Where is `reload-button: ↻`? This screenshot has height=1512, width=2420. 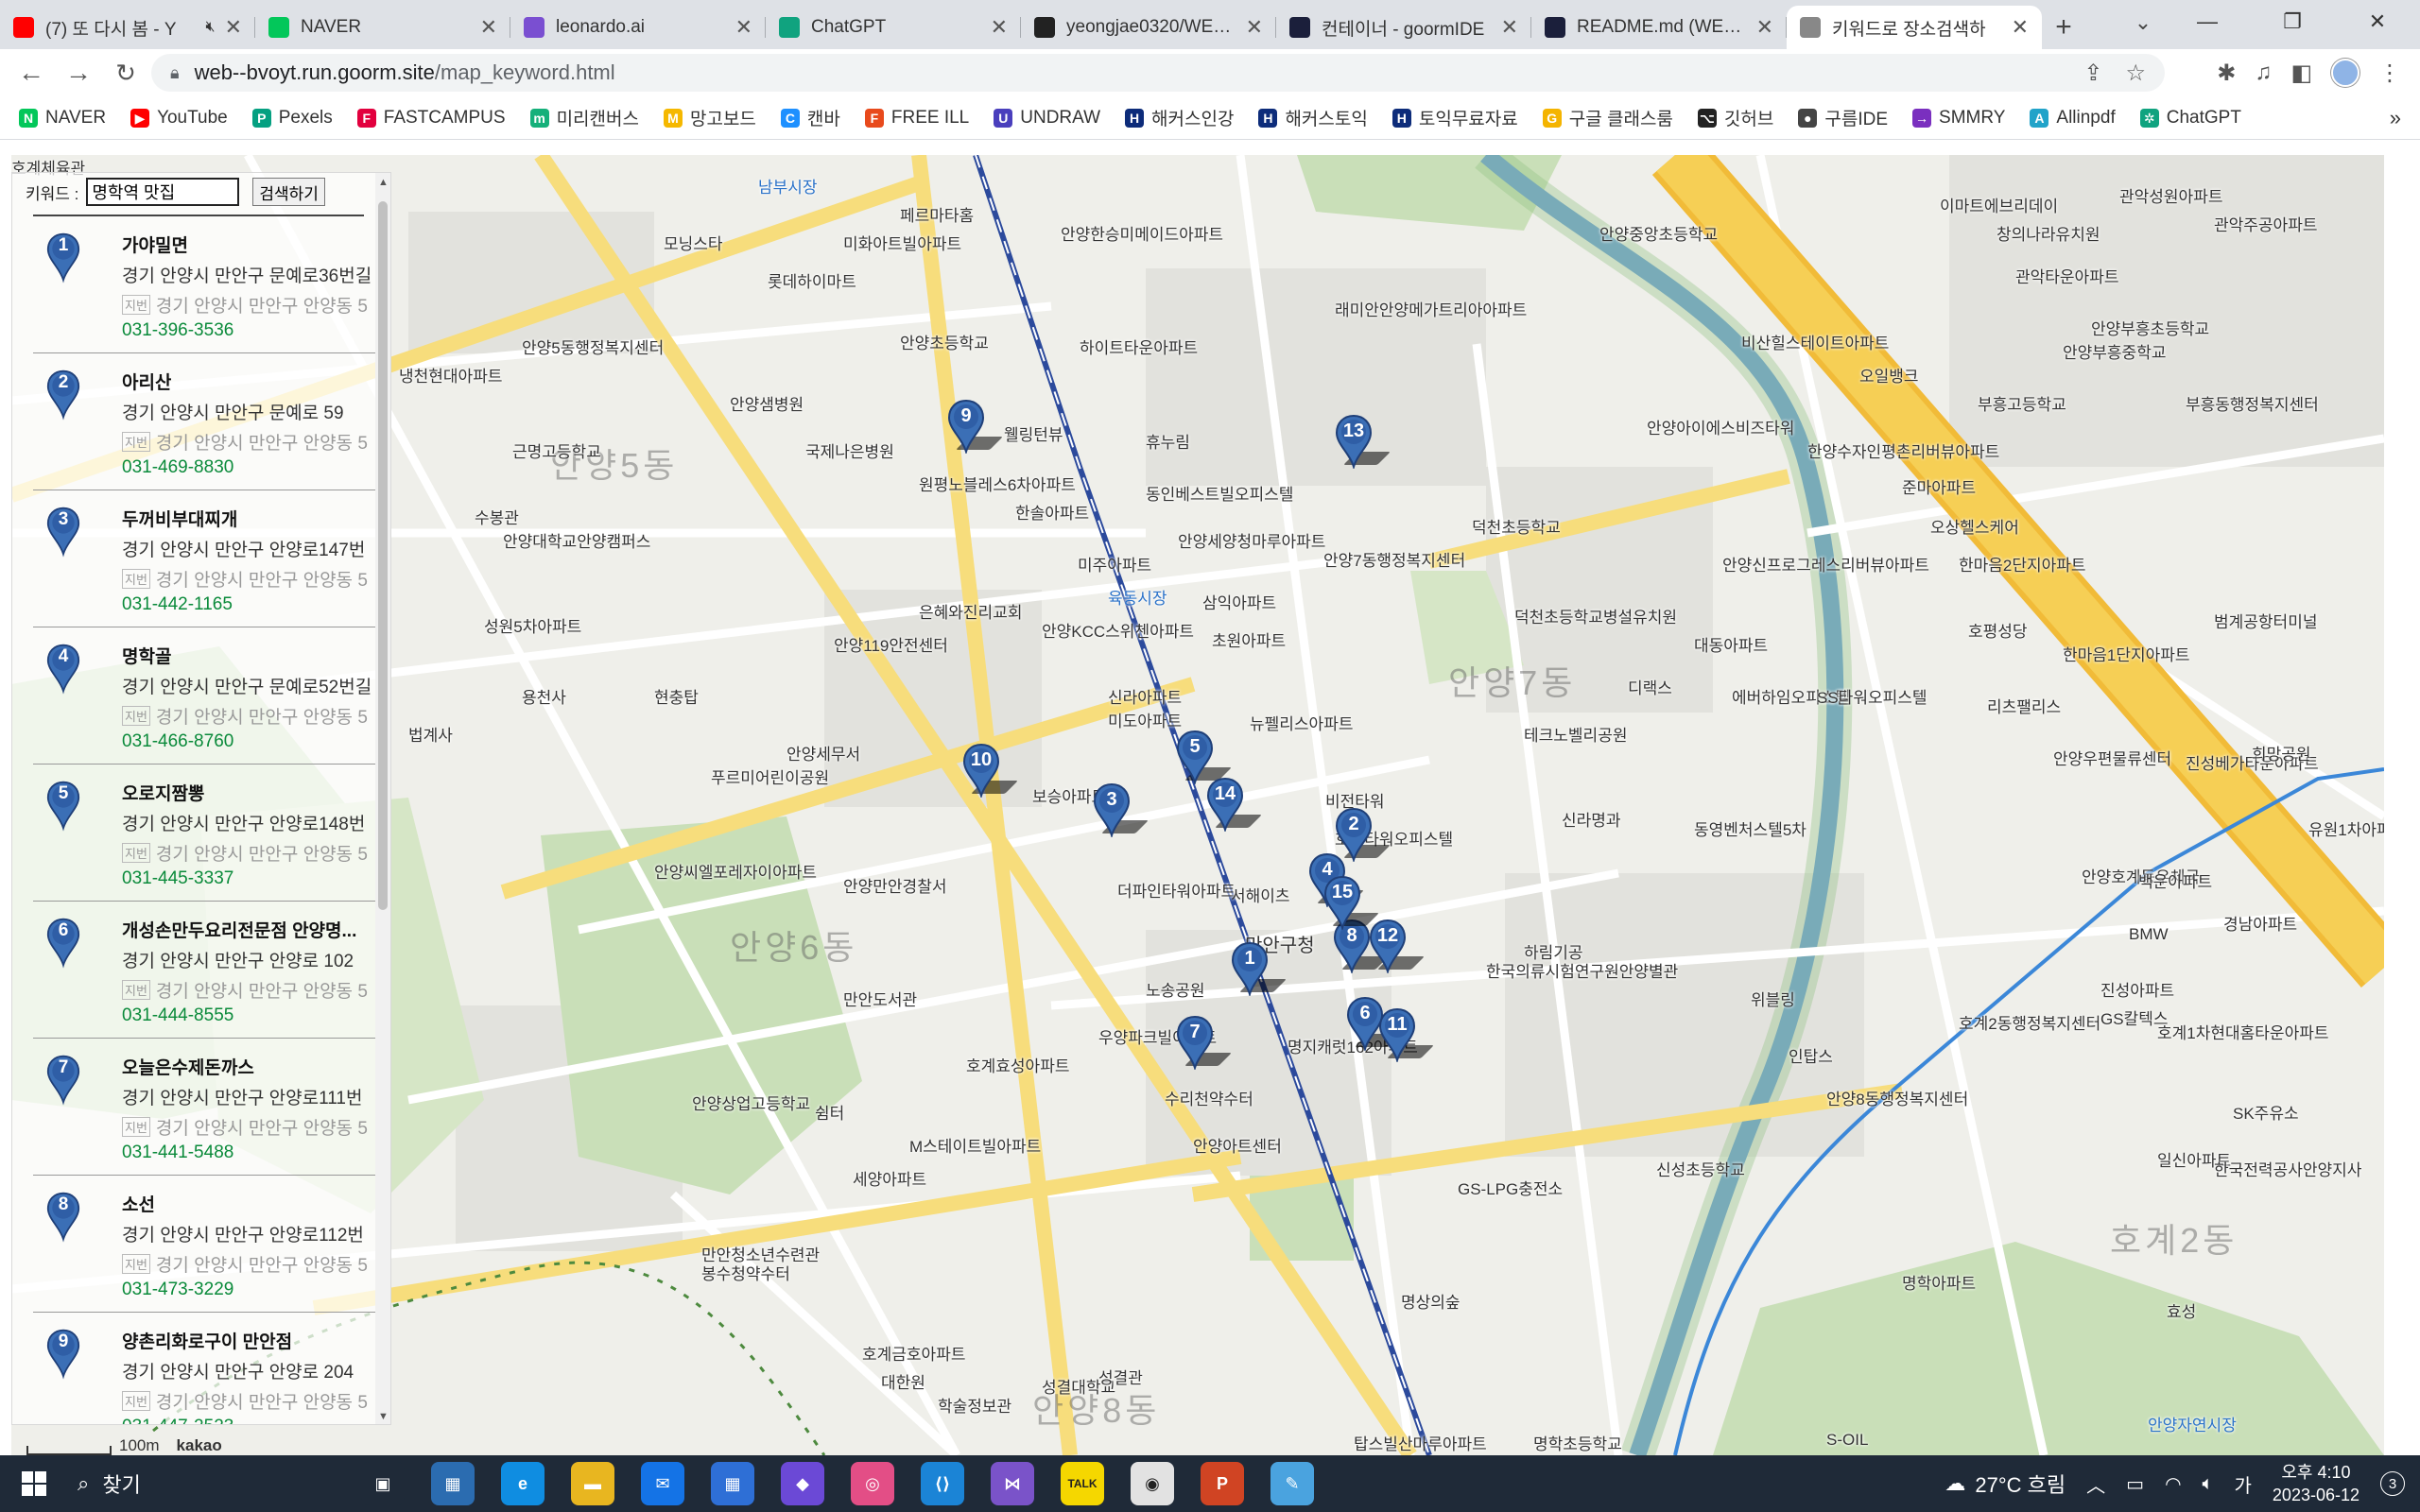
reload-button: ↻ is located at coordinates (125, 72).